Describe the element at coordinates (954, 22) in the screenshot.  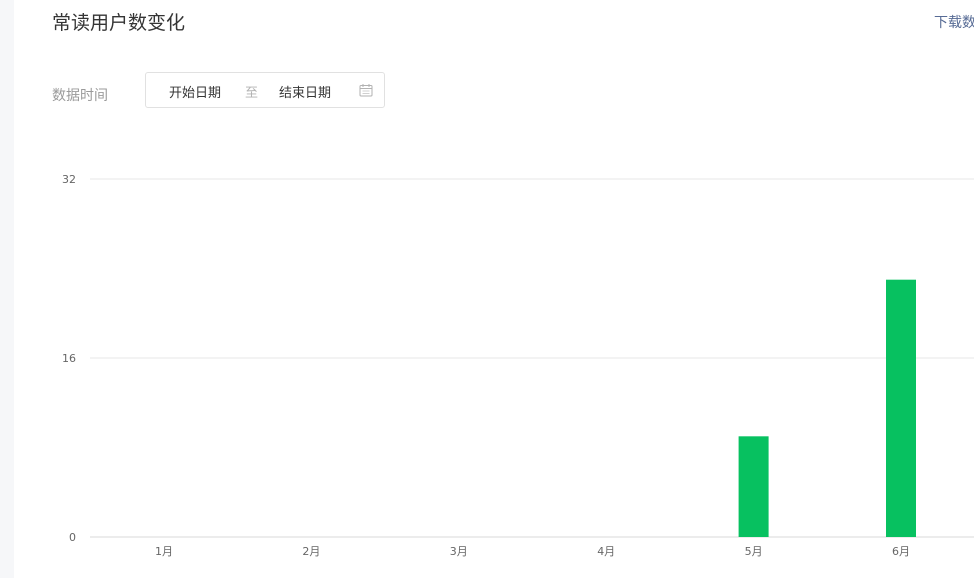
I see `download-data-link: 下载数` at that location.